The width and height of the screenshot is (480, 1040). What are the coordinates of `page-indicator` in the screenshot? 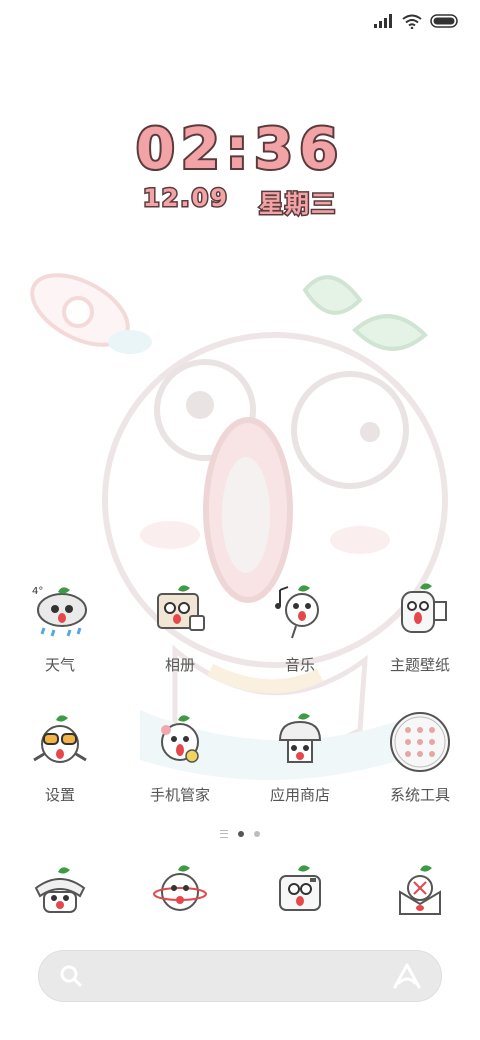 It's located at (240, 834).